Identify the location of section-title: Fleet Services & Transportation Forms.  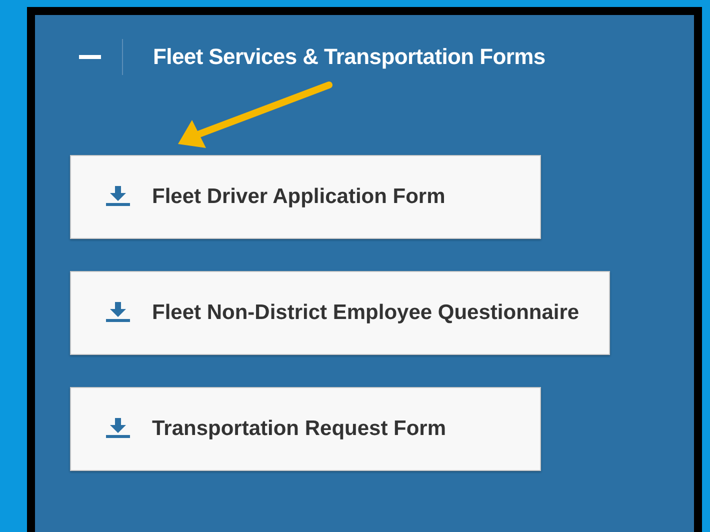
(349, 57).